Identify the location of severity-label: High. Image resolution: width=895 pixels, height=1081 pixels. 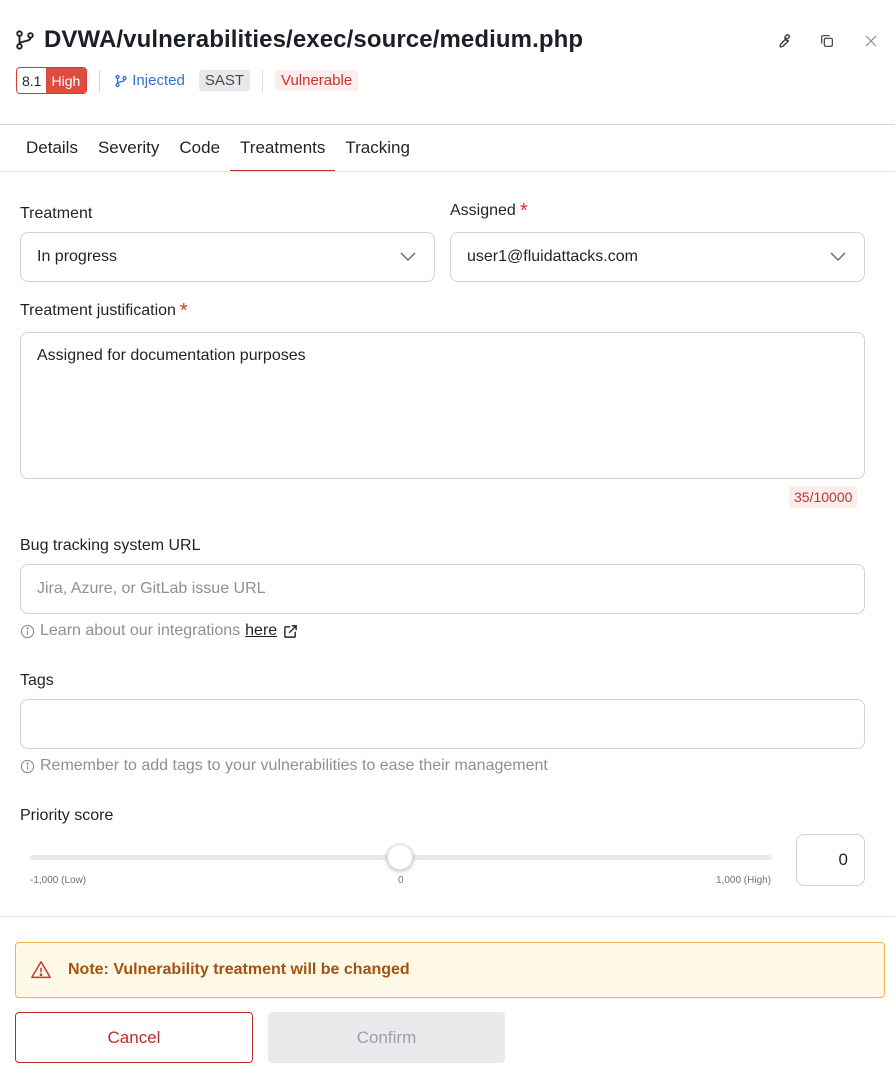
(66, 80).